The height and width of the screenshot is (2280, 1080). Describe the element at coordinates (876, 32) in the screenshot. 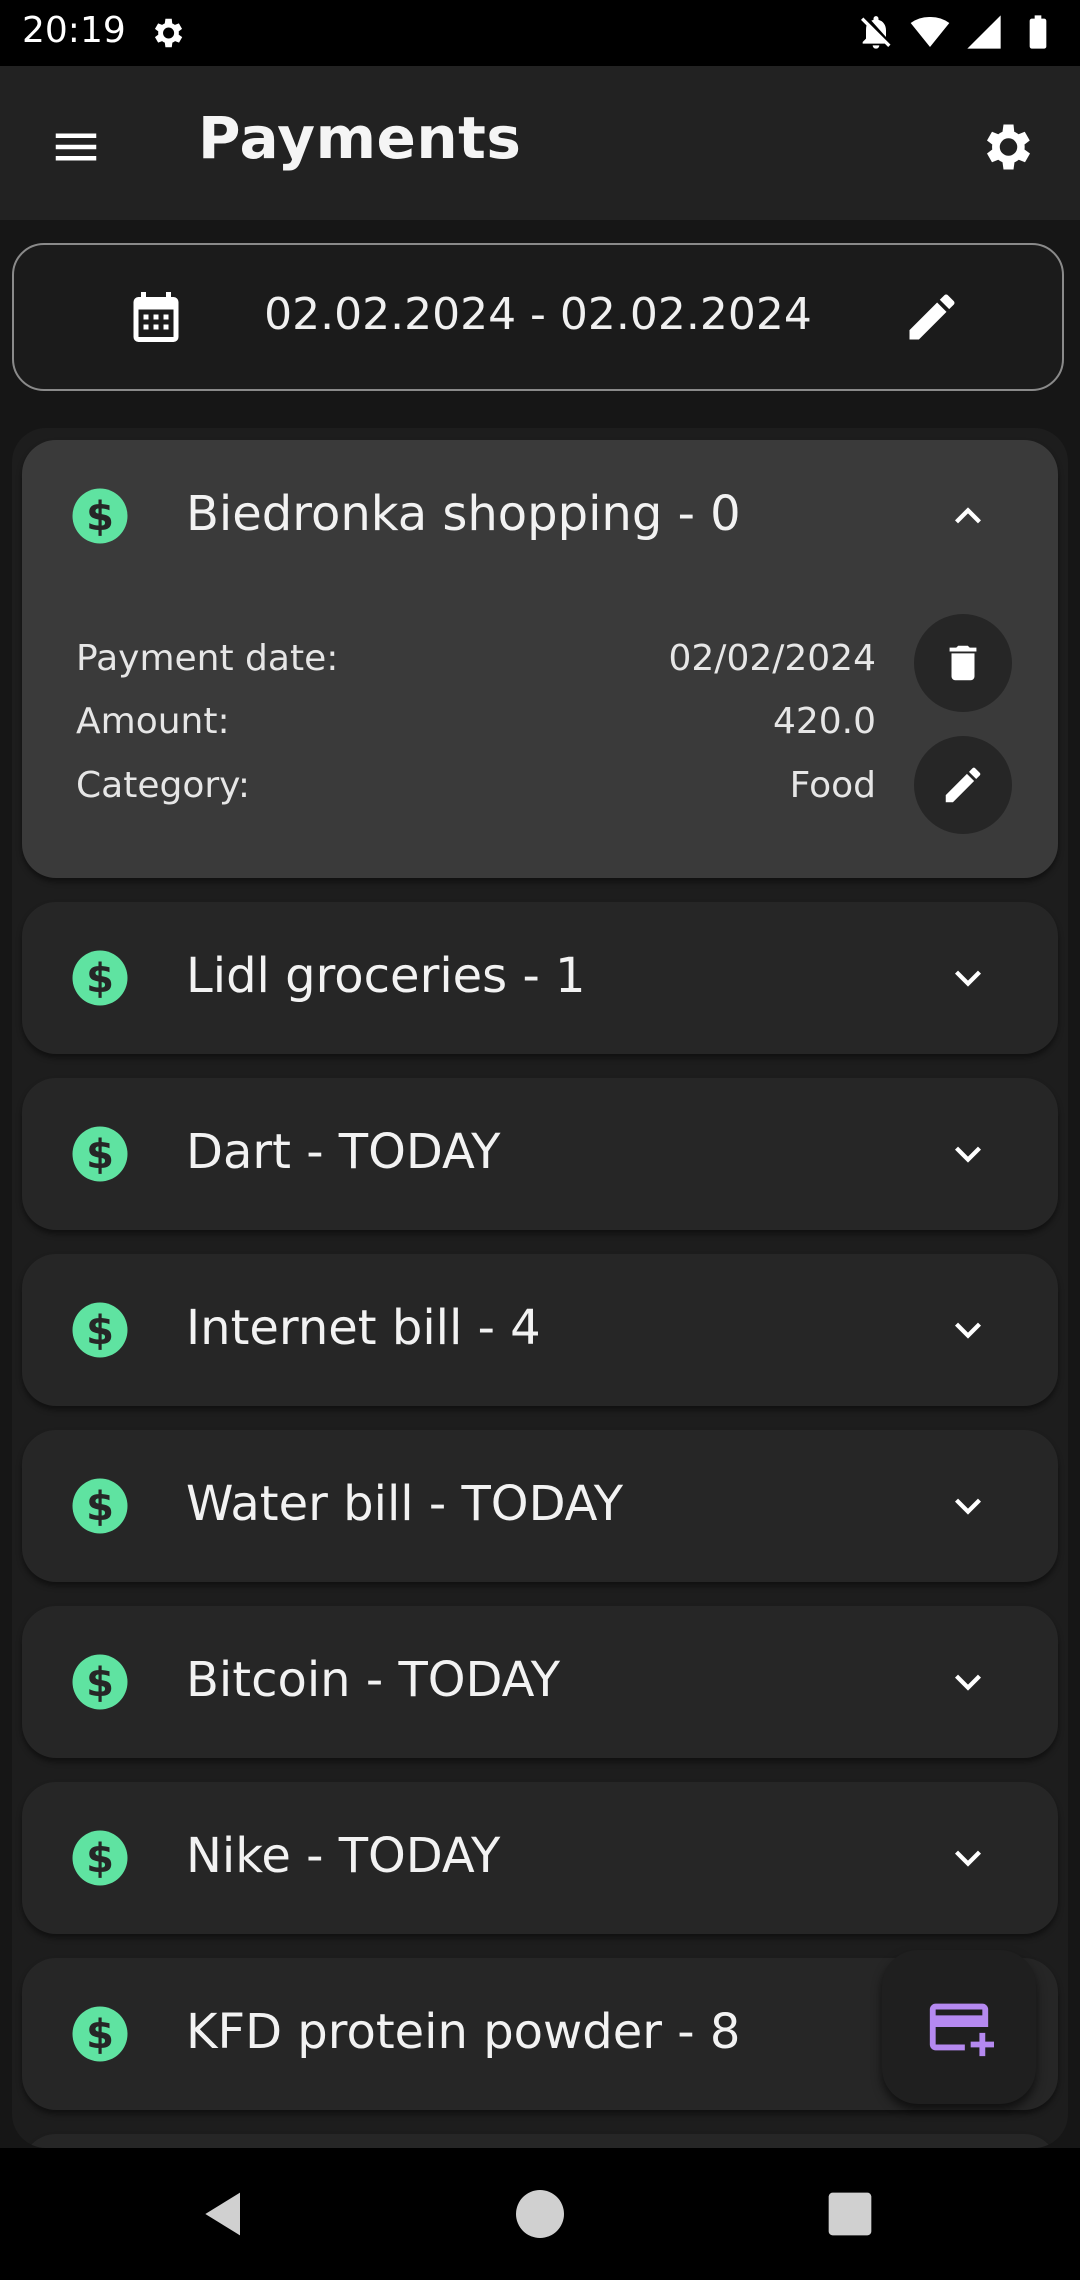

I see `notifications-off-icon` at that location.